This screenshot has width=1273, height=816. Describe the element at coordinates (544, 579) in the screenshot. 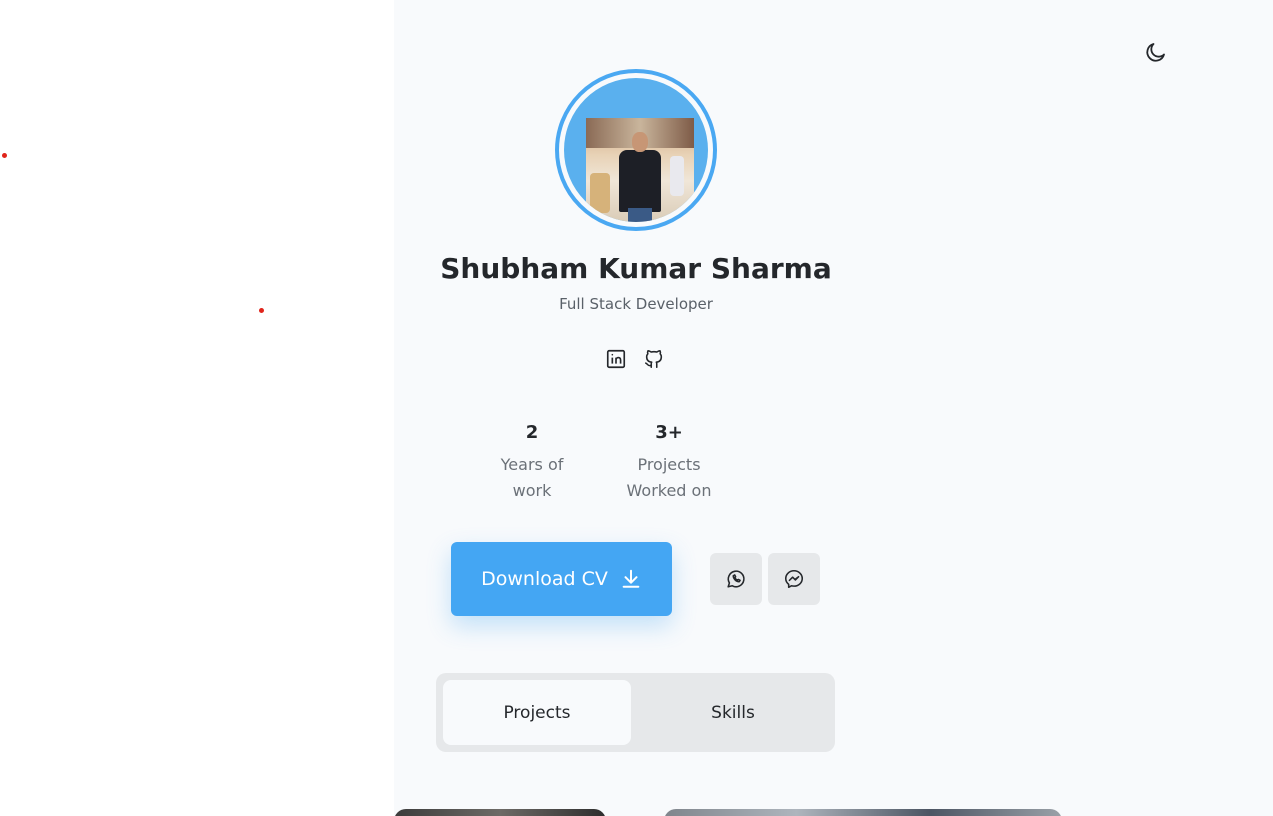

I see `download-cv-label: Download CV` at that location.